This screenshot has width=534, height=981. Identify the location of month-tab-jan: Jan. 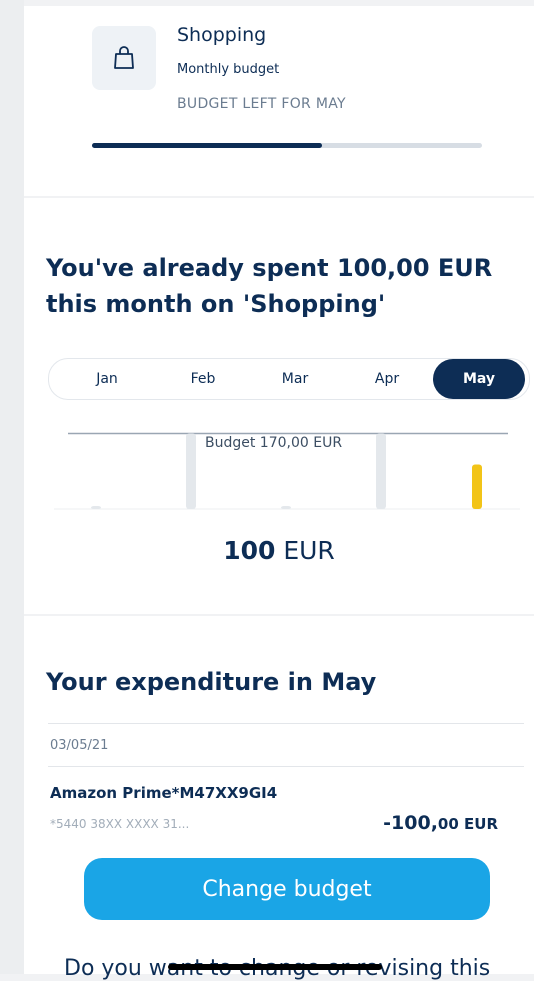
(107, 379).